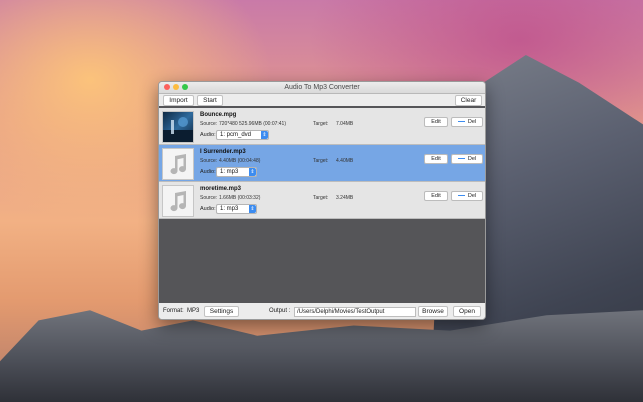  Describe the element at coordinates (178, 129) in the screenshot. I see `video-frame-icon` at that location.